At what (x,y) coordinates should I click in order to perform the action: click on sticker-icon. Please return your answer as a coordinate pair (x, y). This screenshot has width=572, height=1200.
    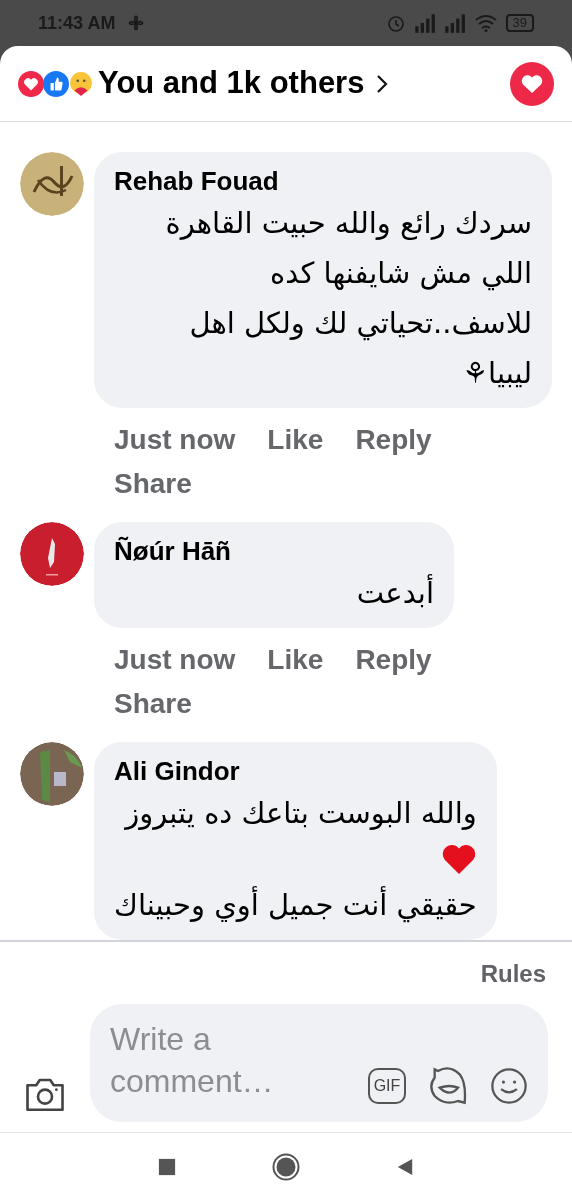
    Looking at the image, I should click on (448, 1086).